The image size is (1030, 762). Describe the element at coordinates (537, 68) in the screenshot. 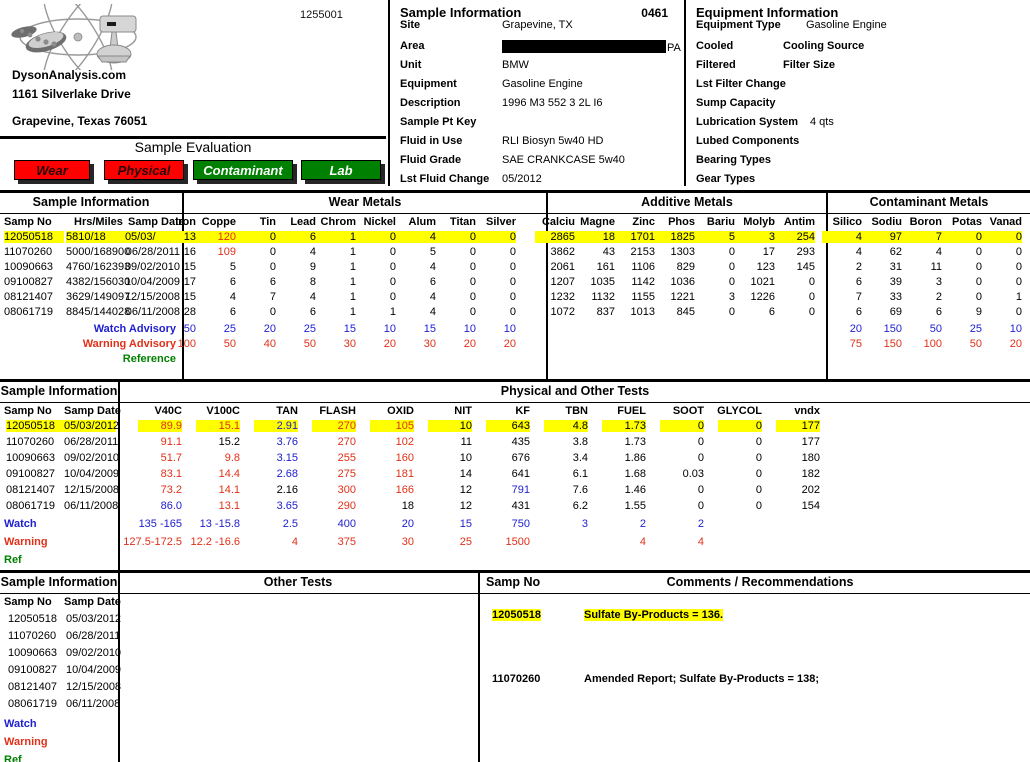

I see `field-unit: Unit BMW` at that location.